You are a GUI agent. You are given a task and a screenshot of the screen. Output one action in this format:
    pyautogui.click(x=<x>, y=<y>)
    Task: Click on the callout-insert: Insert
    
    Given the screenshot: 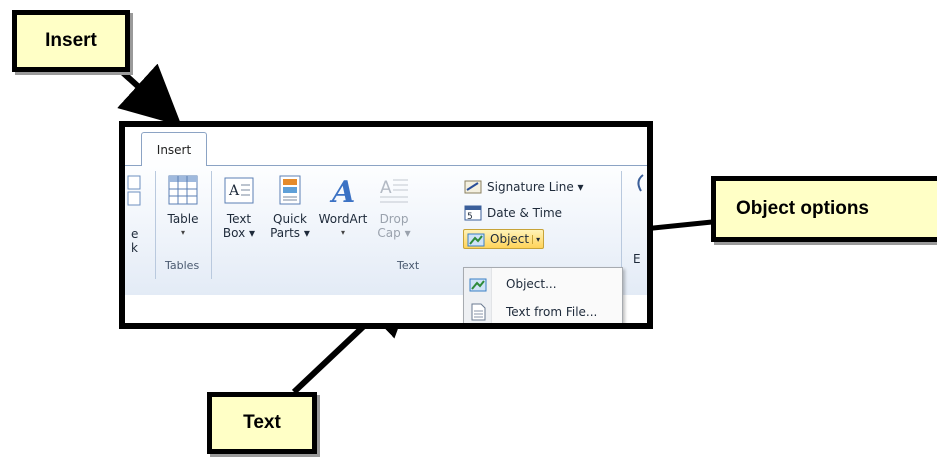 What is the action you would take?
    pyautogui.click(x=71, y=41)
    